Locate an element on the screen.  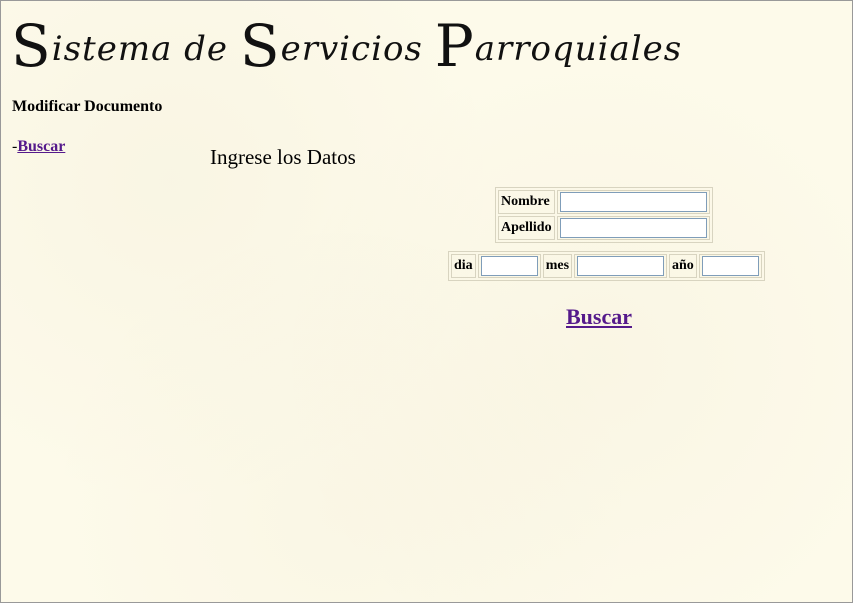
date-row: dia mes año is located at coordinates (606, 266).